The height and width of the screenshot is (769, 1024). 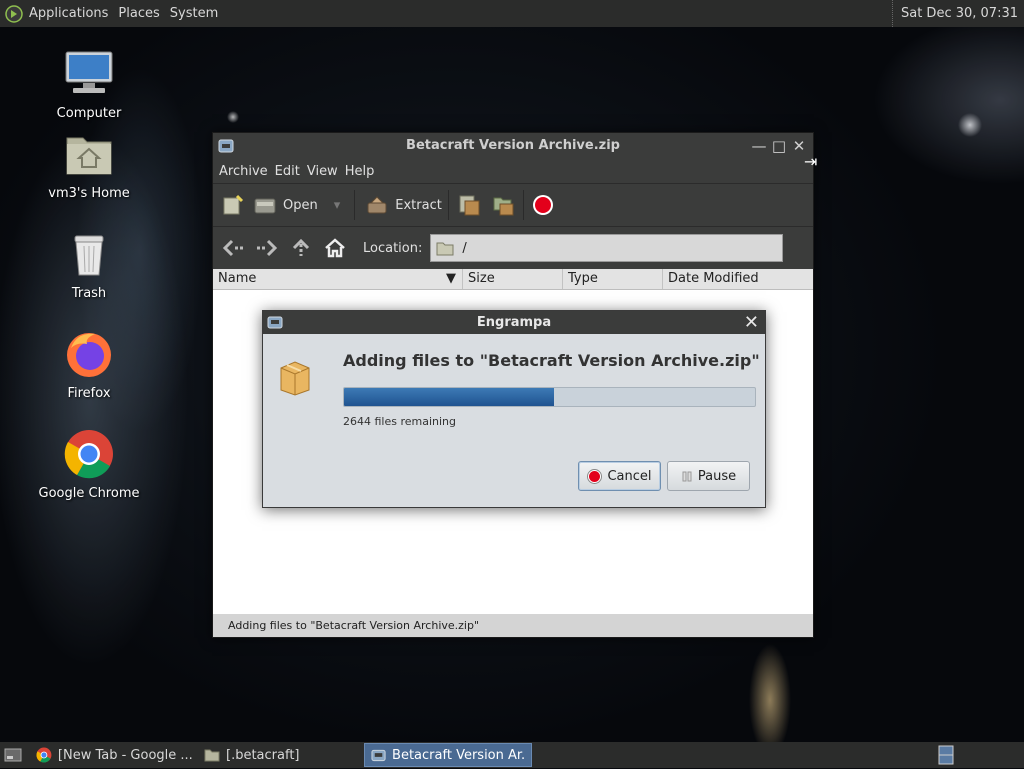 I want to click on show-desktop-button, so click(x=15, y=755).